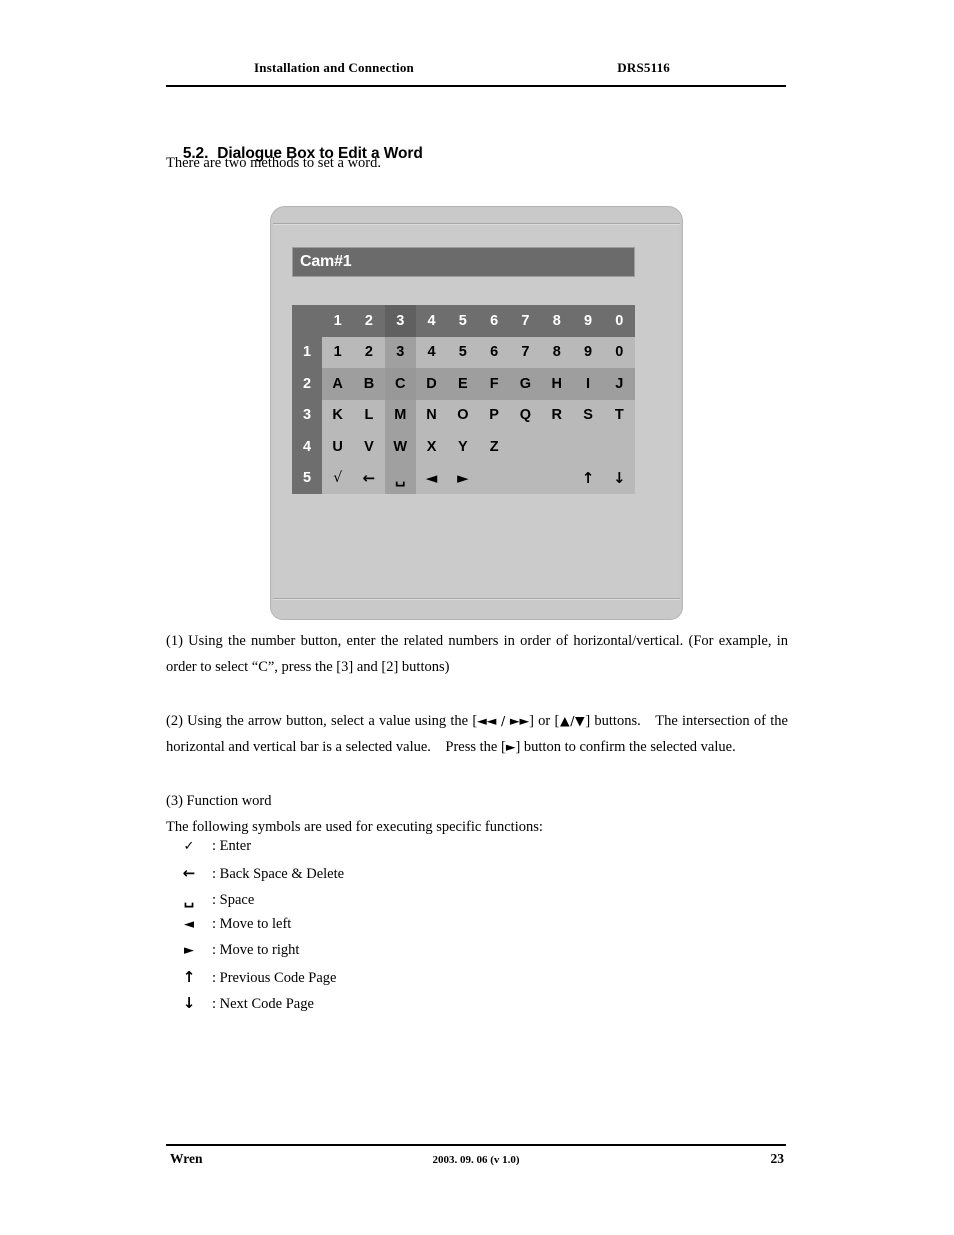 This screenshot has width=954, height=1235. I want to click on grid-cell-4-4: X, so click(431, 447).